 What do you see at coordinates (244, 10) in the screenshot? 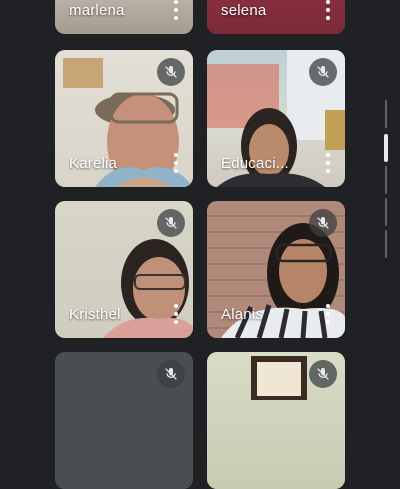
I see `participant-name: selena` at bounding box center [244, 10].